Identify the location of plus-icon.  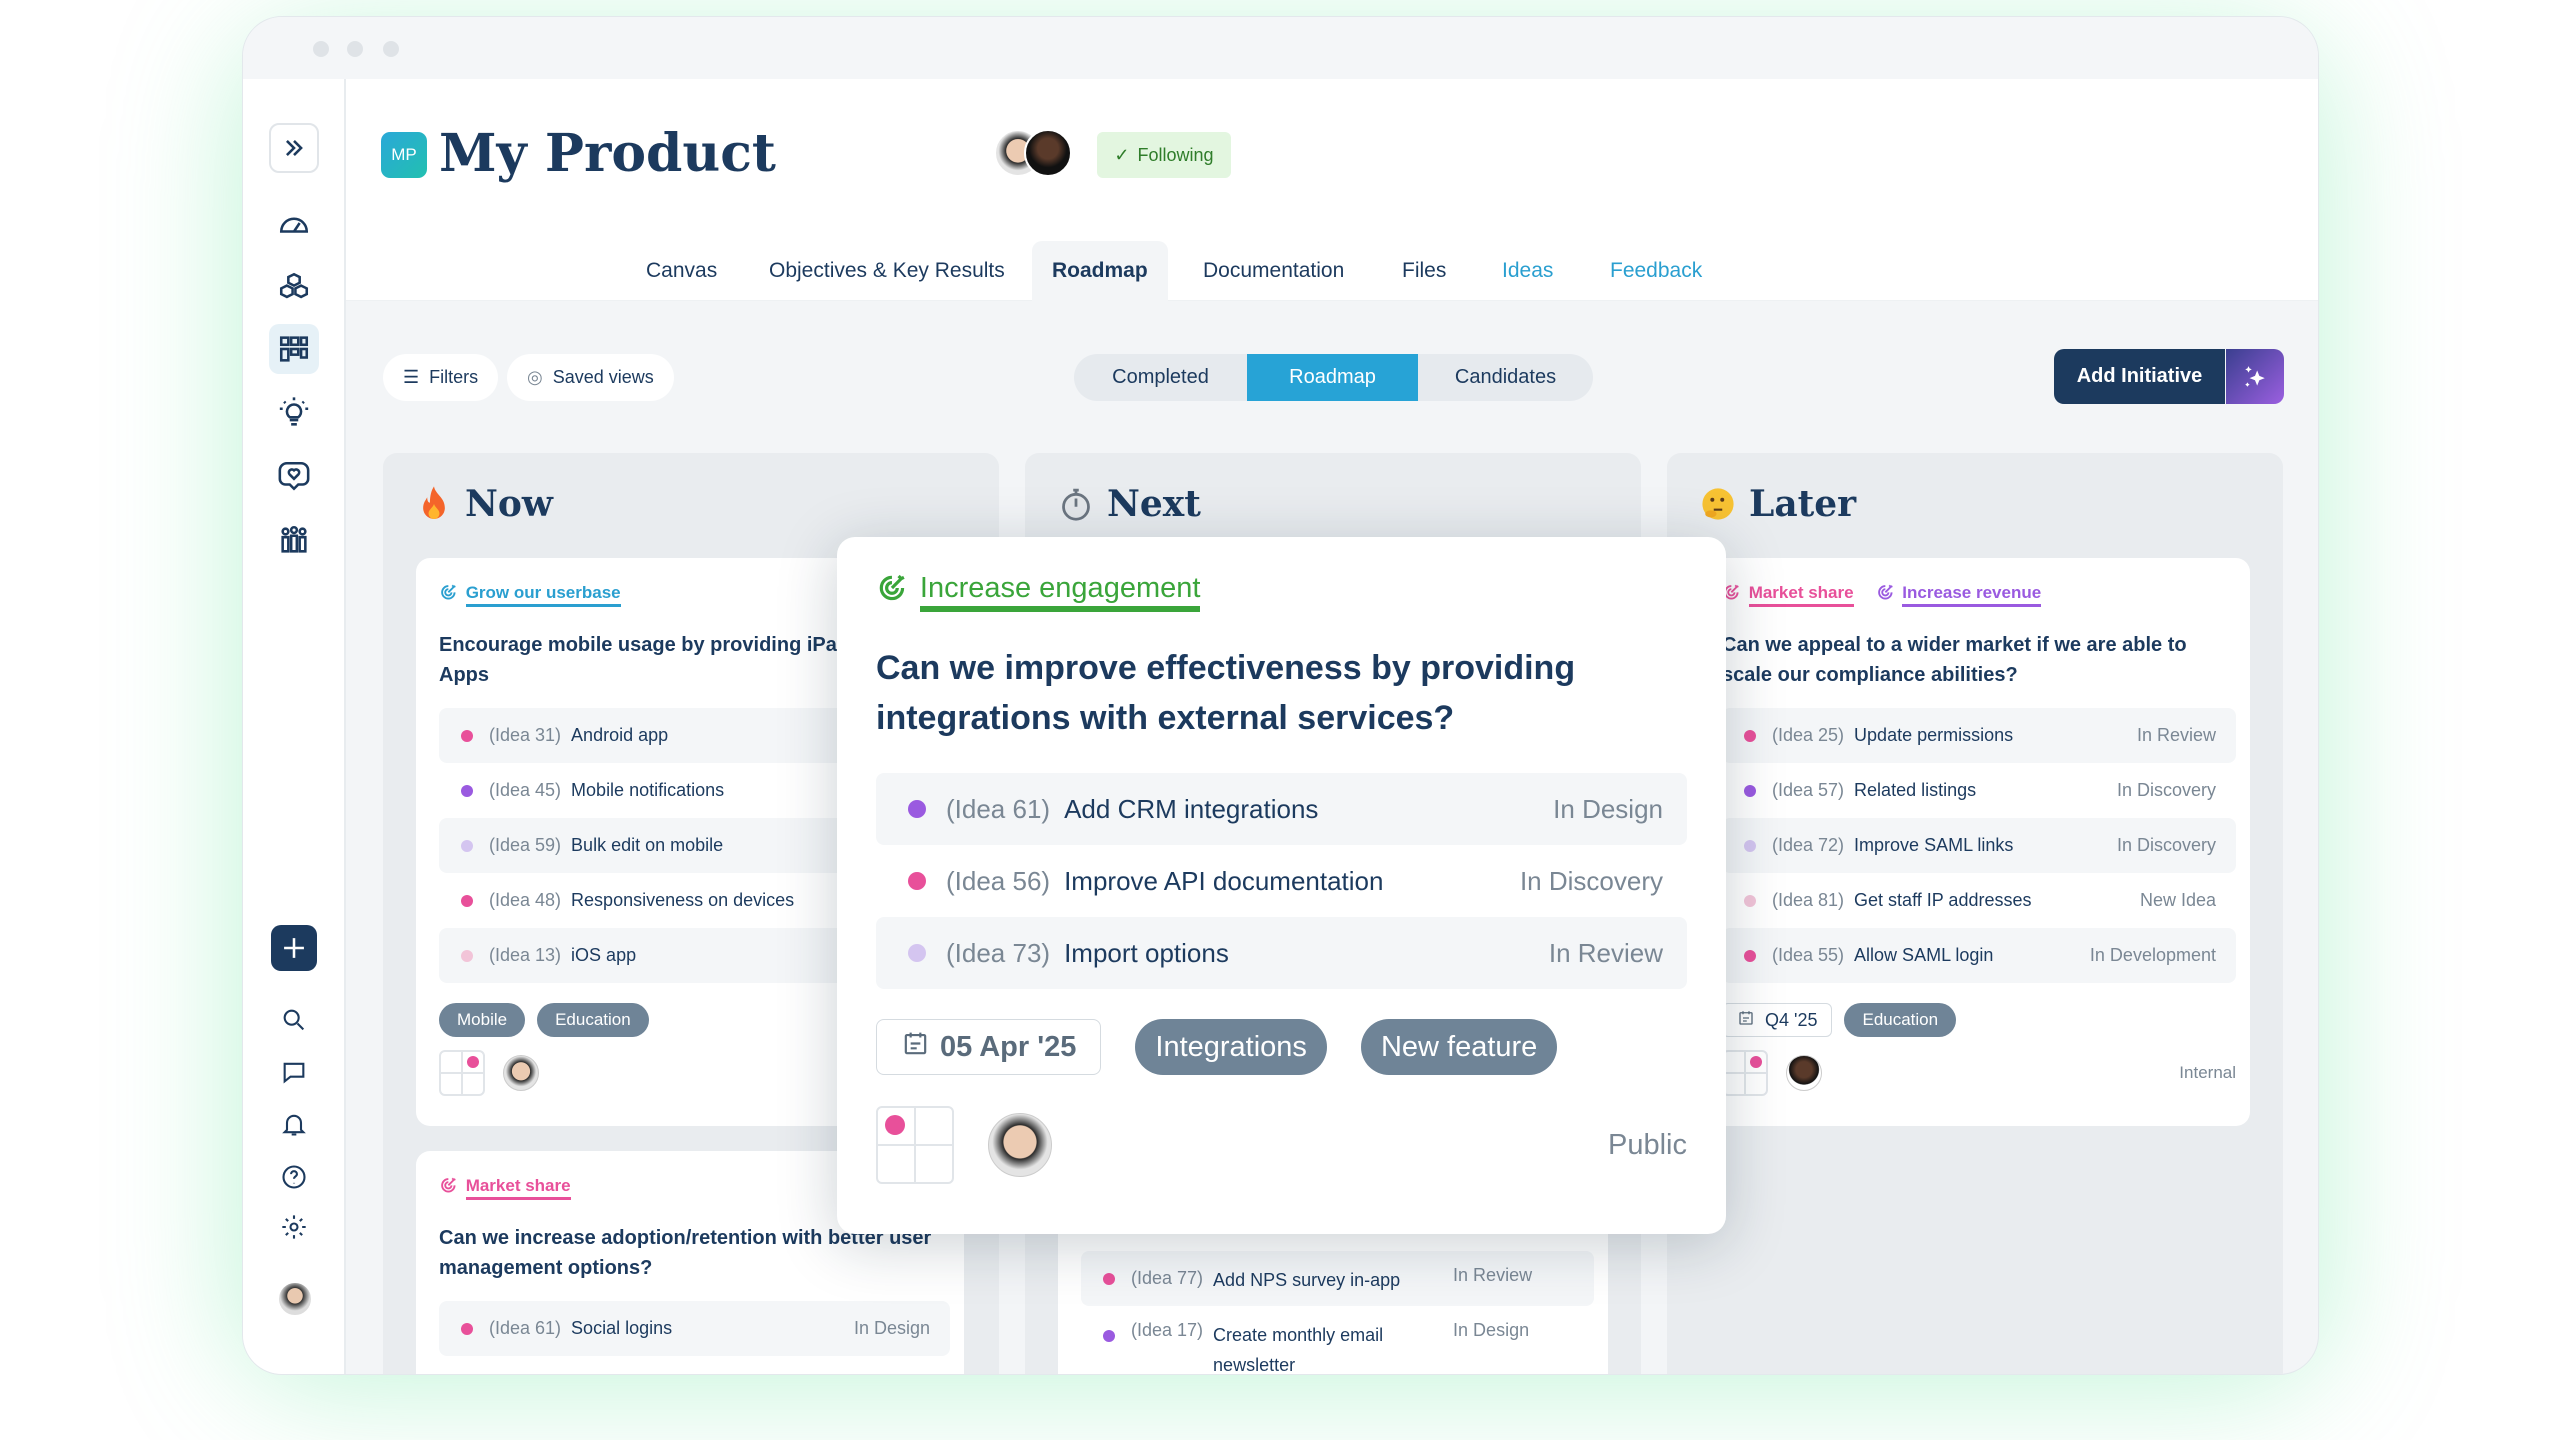
(294, 948).